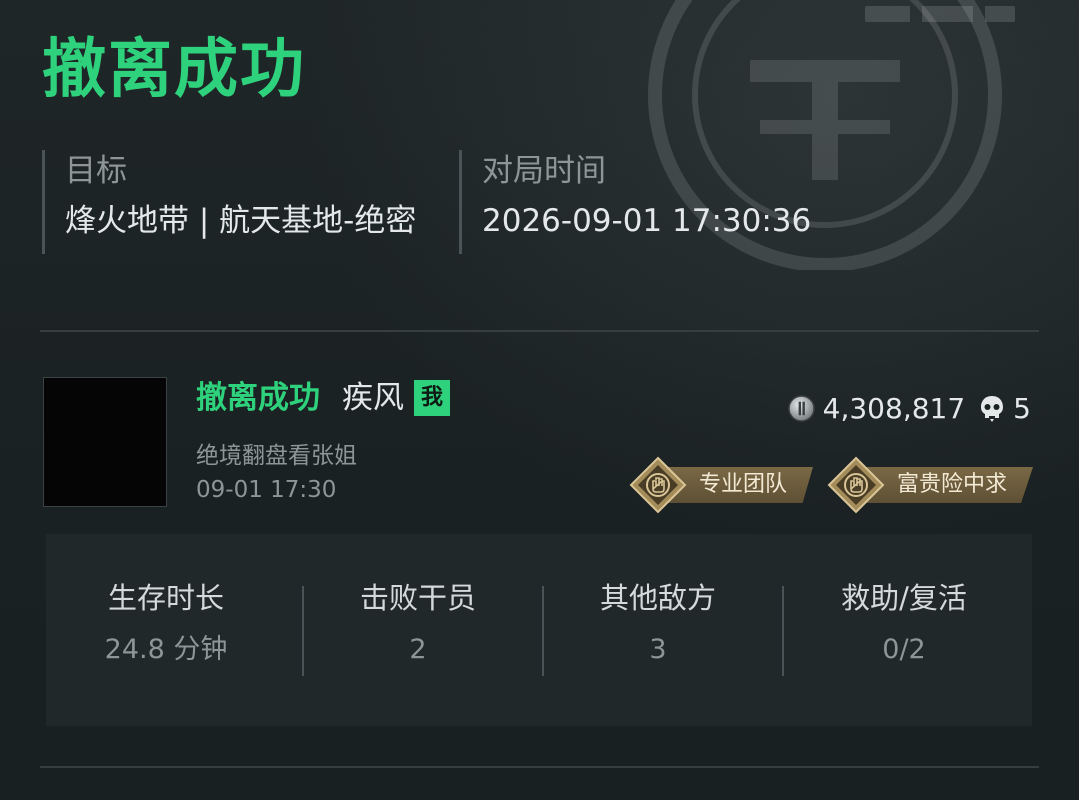 The width and height of the screenshot is (1079, 800). What do you see at coordinates (824, 485) in the screenshot?
I see `achievement-badges: 专业团队 富贵险中求` at bounding box center [824, 485].